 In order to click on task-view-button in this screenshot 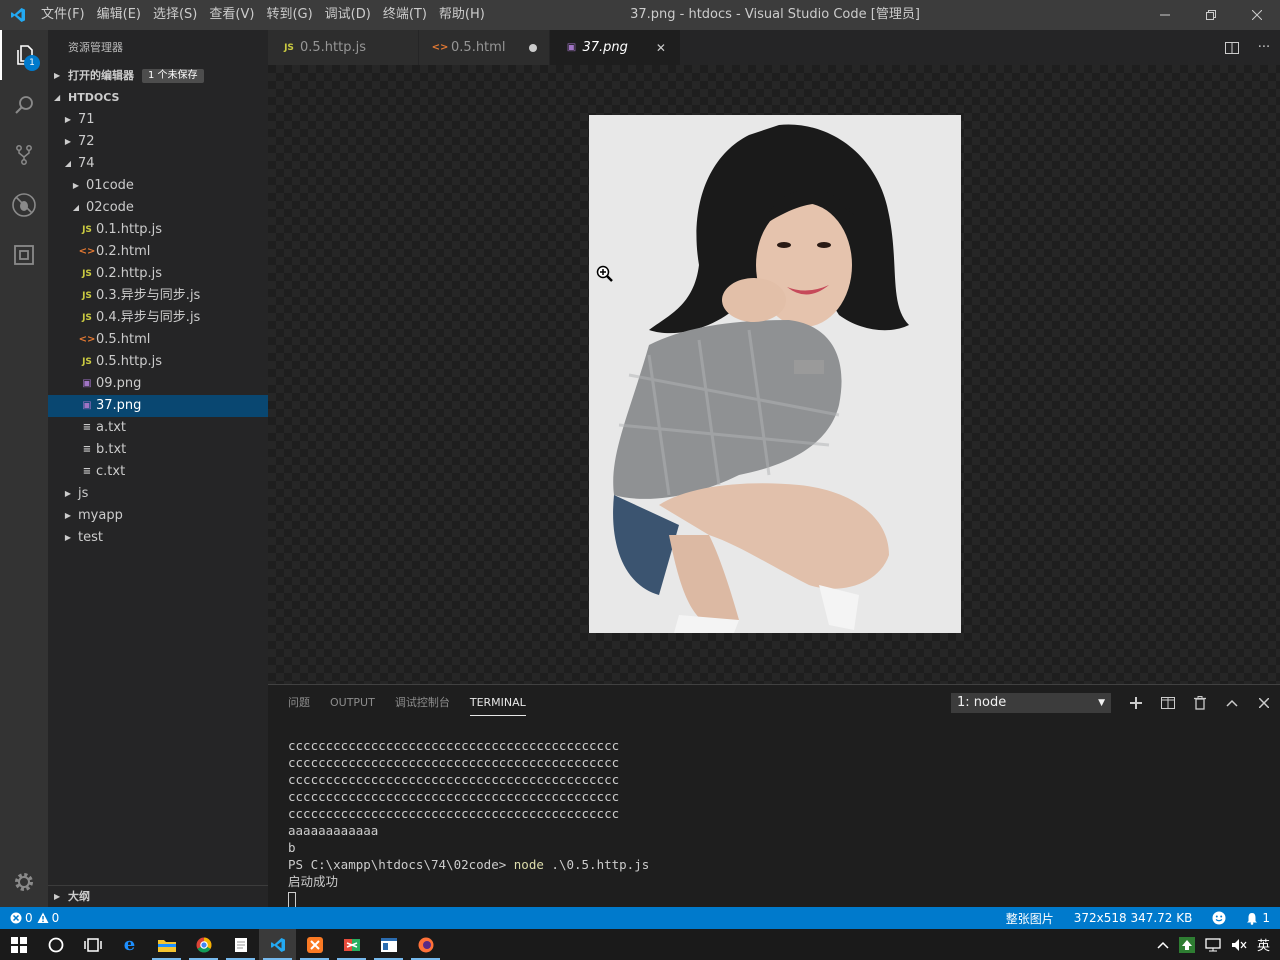, I will do `click(92, 944)`.